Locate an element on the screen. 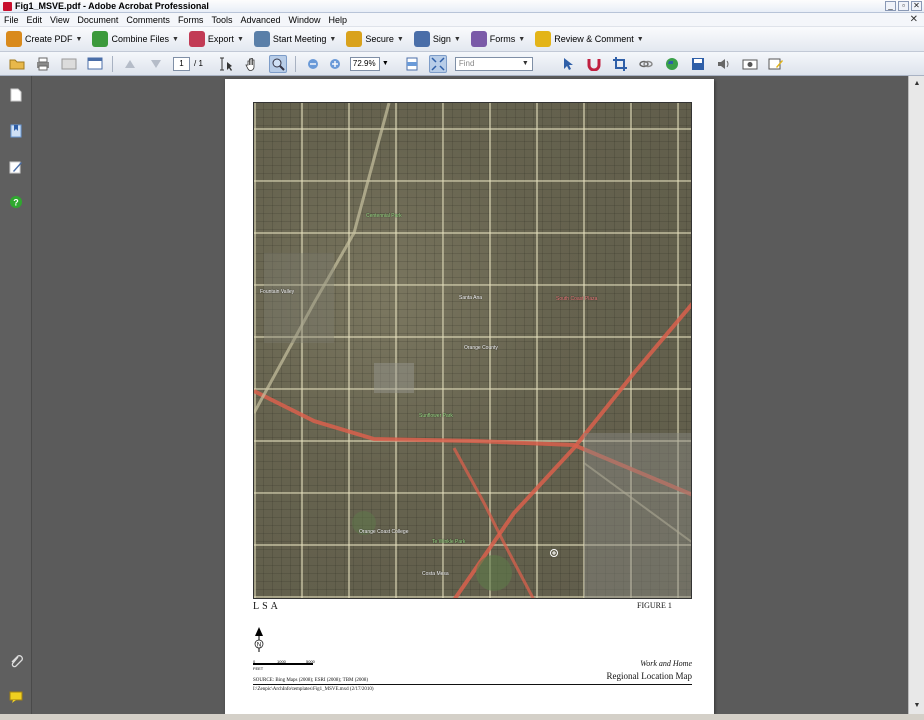  create-pdf-button: Create PDF ▼ is located at coordinates (44, 39).